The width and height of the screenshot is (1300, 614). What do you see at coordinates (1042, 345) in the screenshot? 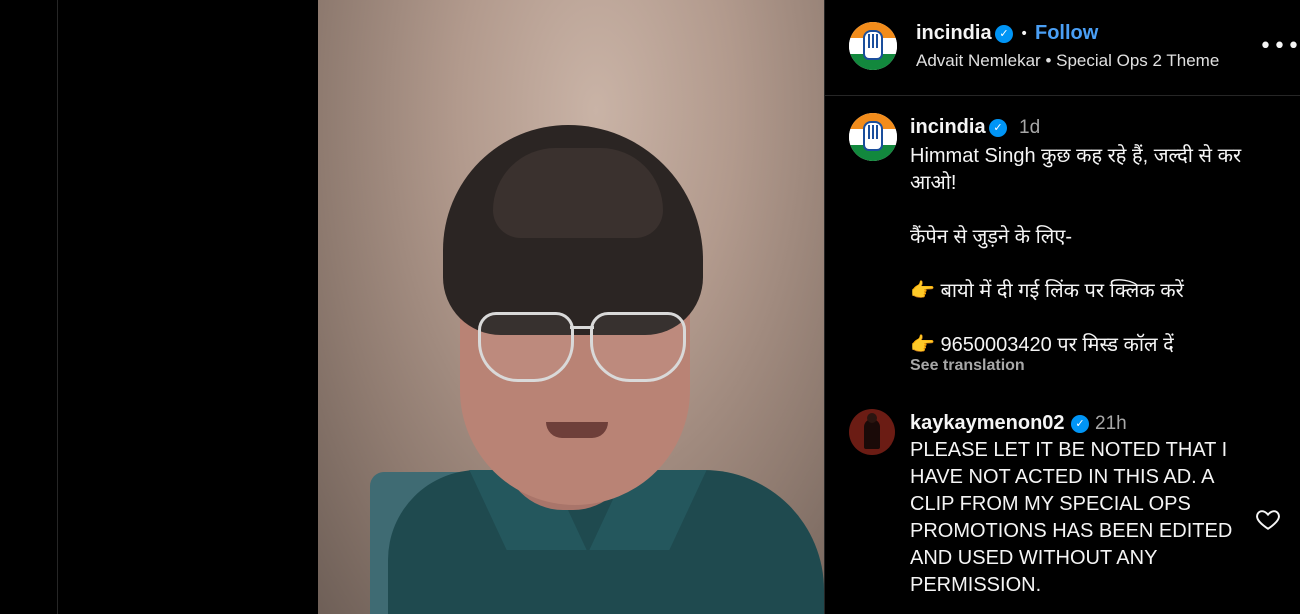
I see `caption-line-4: 👉 9650003420 पर मिस्ड कॉल दें` at bounding box center [1042, 345].